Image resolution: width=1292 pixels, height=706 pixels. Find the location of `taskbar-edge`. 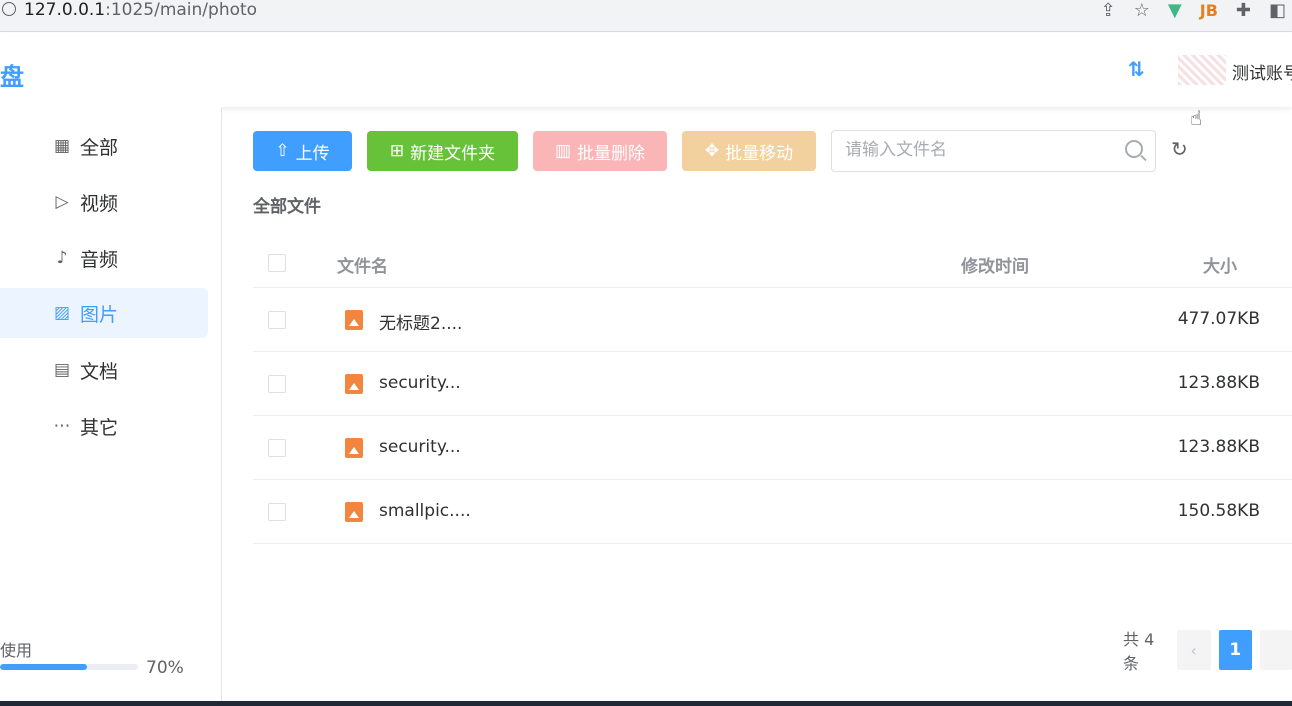

taskbar-edge is located at coordinates (646, 703).